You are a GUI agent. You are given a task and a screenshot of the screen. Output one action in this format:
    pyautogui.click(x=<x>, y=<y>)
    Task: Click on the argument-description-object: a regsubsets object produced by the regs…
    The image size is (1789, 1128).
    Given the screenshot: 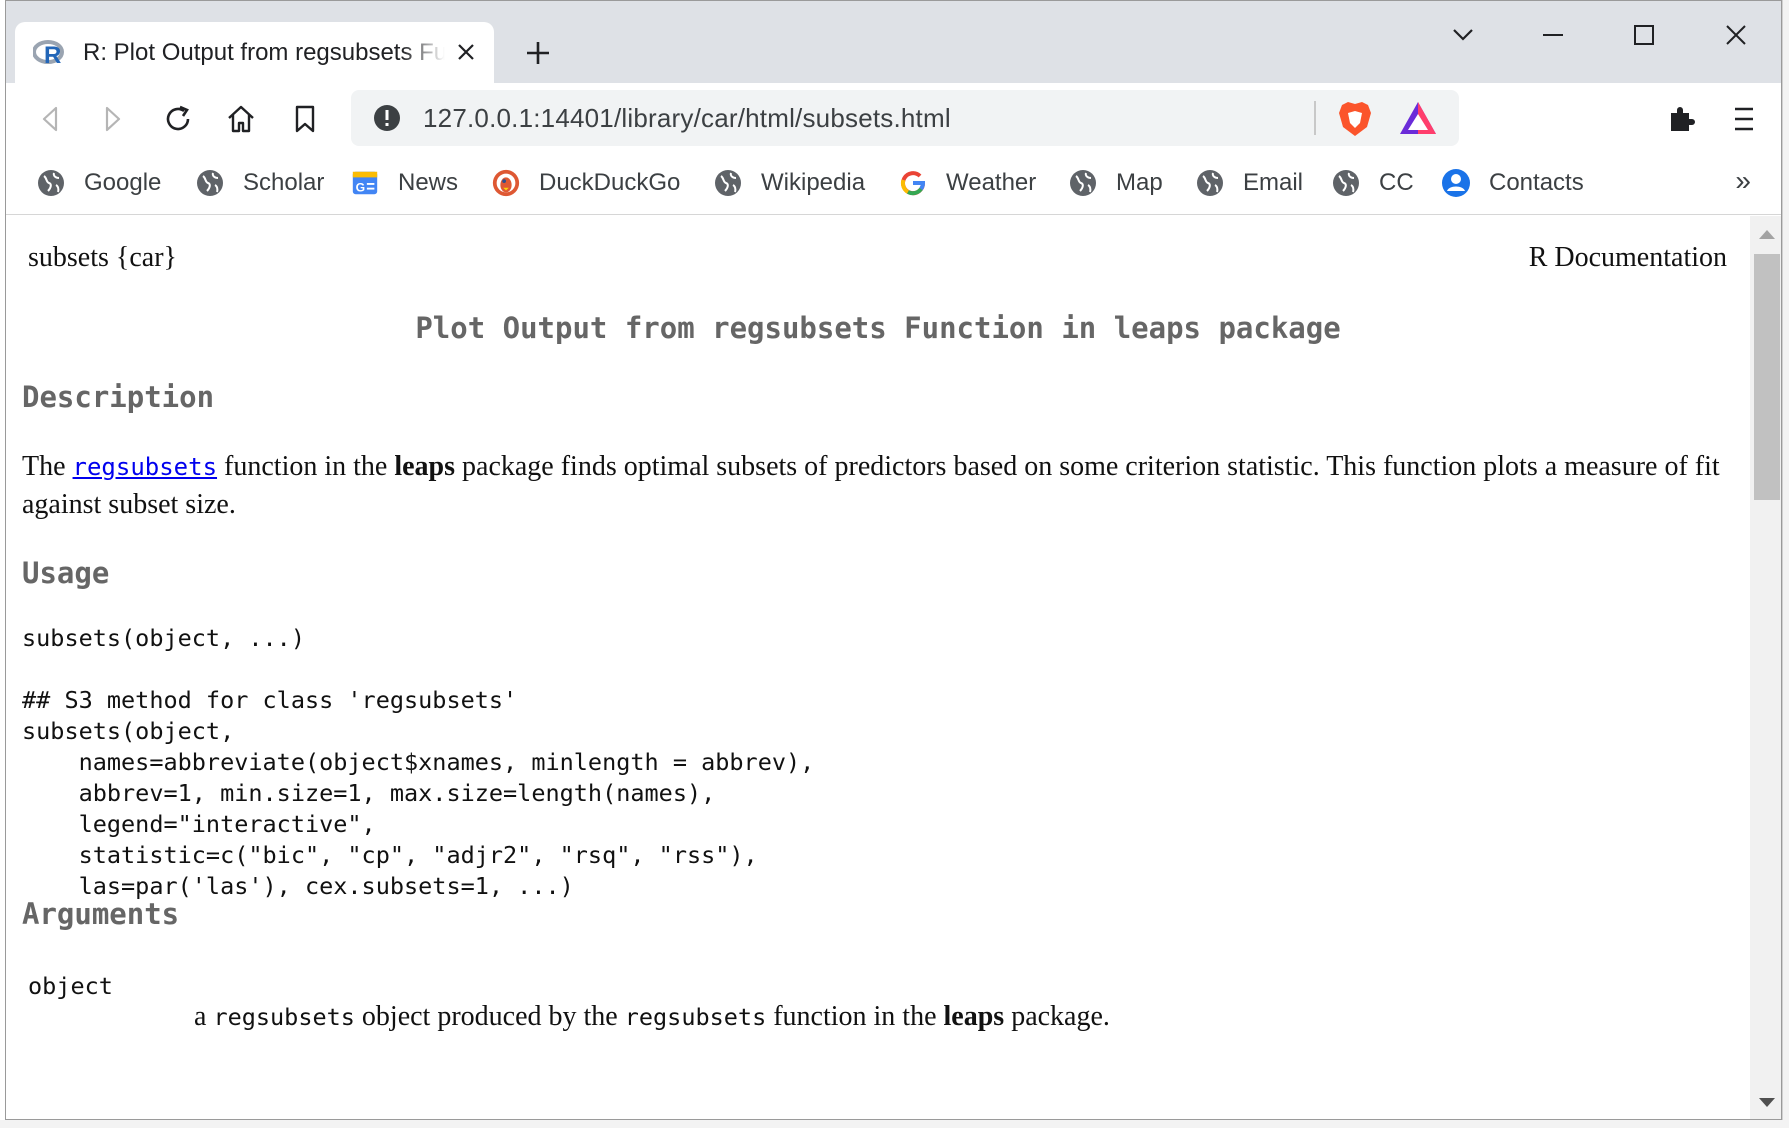 What is the action you would take?
    pyautogui.click(x=652, y=1017)
    